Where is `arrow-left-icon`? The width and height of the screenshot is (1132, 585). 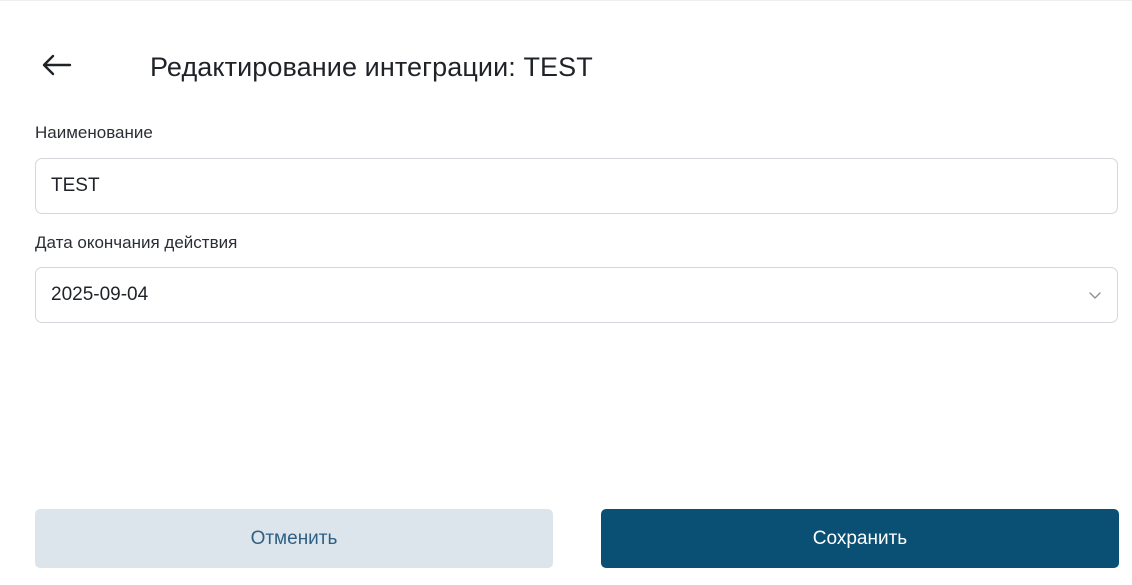
arrow-left-icon is located at coordinates (56, 67).